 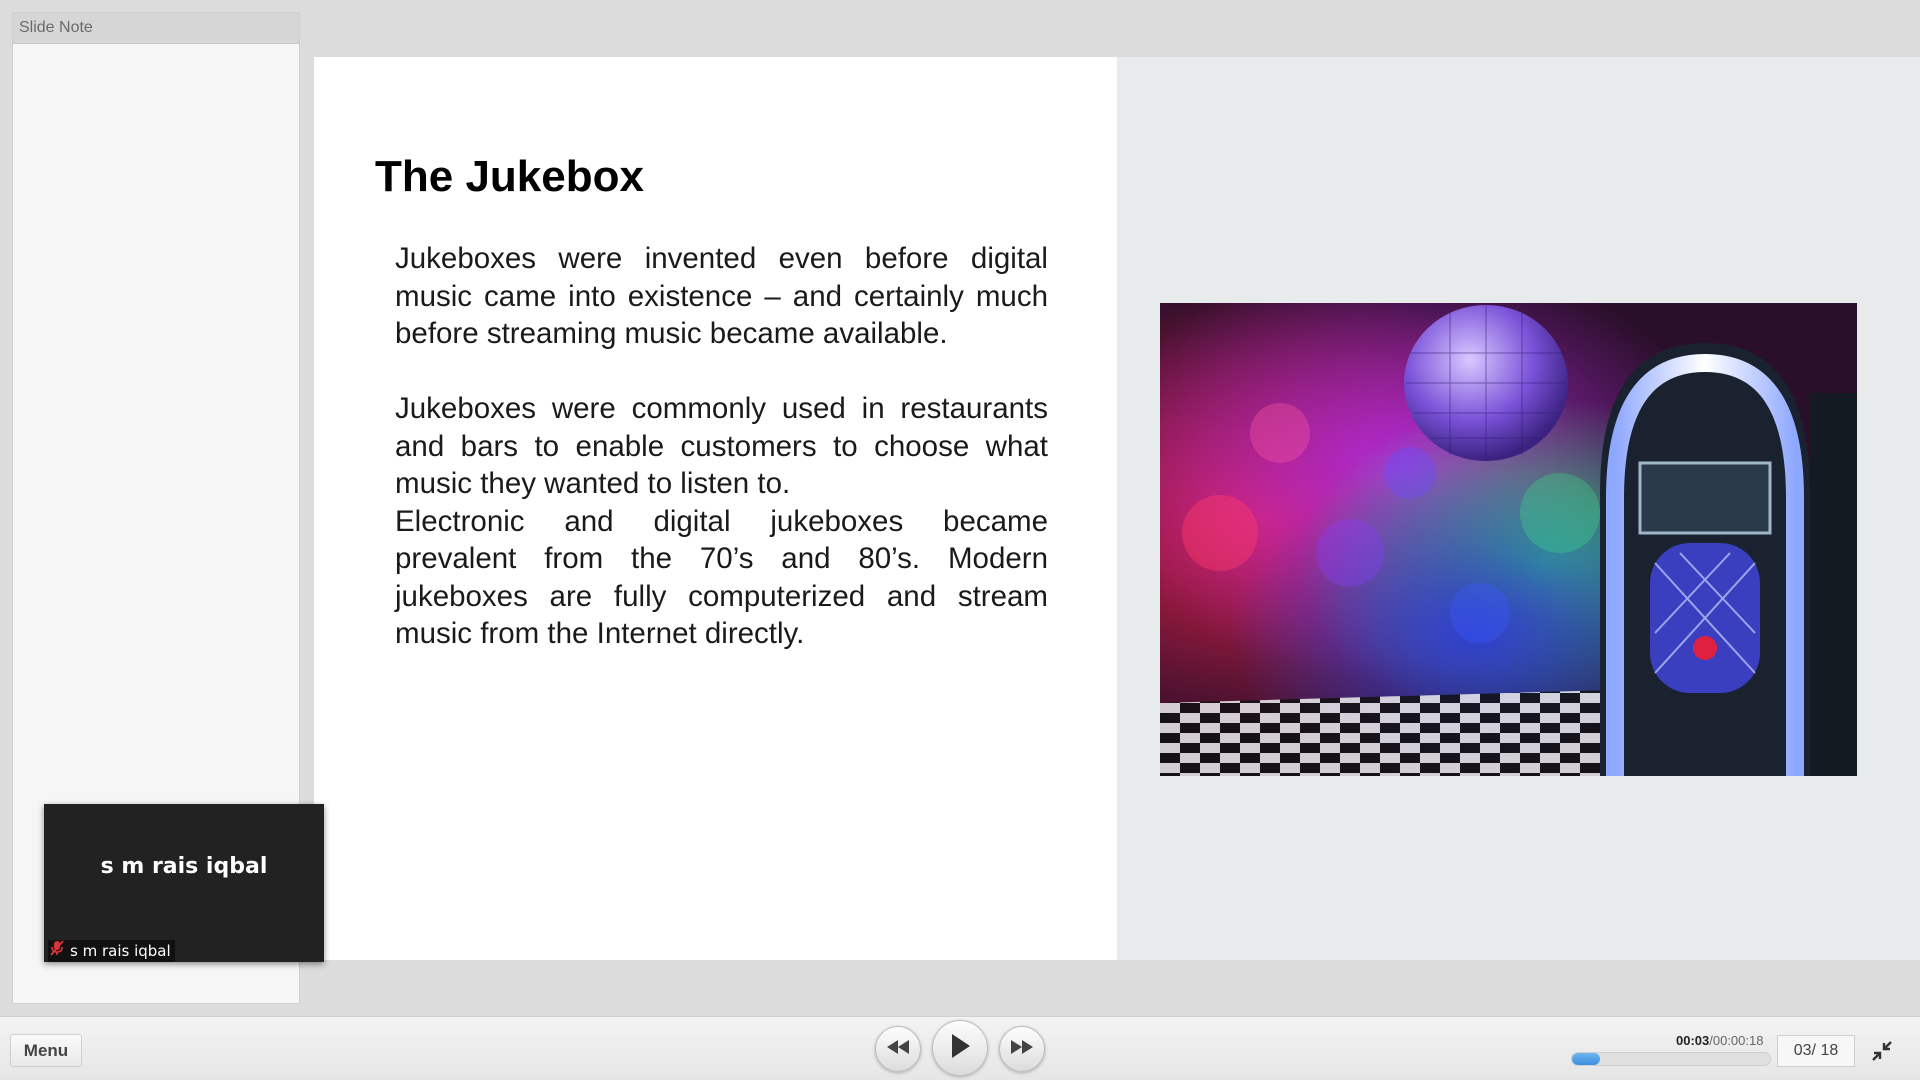 What do you see at coordinates (1671, 1059) in the screenshot?
I see `progress-bar` at bounding box center [1671, 1059].